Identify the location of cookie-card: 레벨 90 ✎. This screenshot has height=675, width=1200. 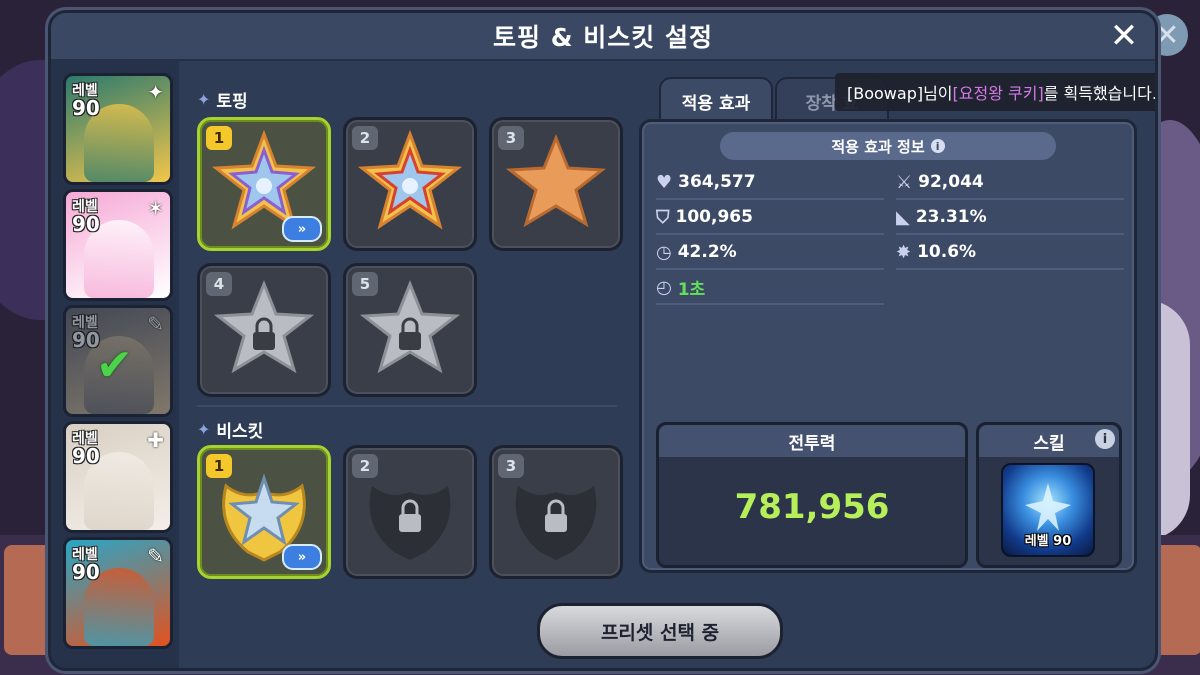
(118, 593).